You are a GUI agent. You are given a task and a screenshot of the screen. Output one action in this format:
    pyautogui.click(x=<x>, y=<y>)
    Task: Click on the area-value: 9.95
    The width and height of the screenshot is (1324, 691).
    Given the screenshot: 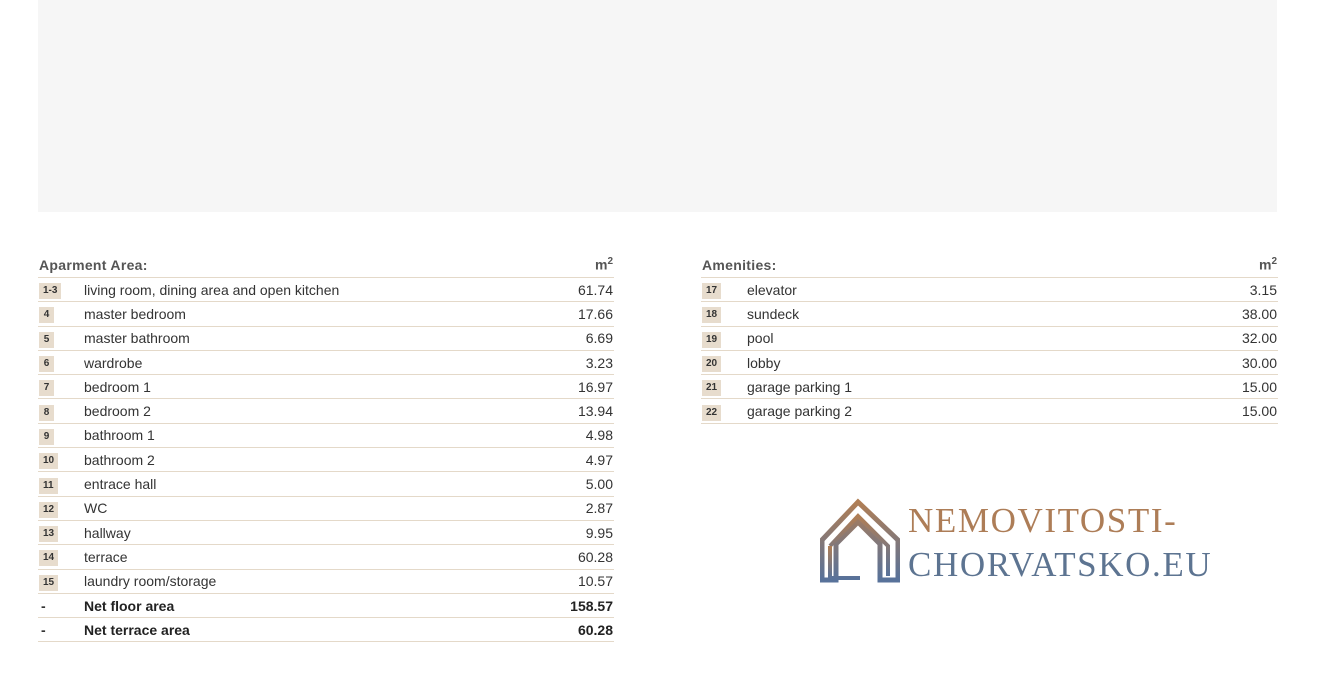 What is the action you would take?
    pyautogui.click(x=599, y=532)
    